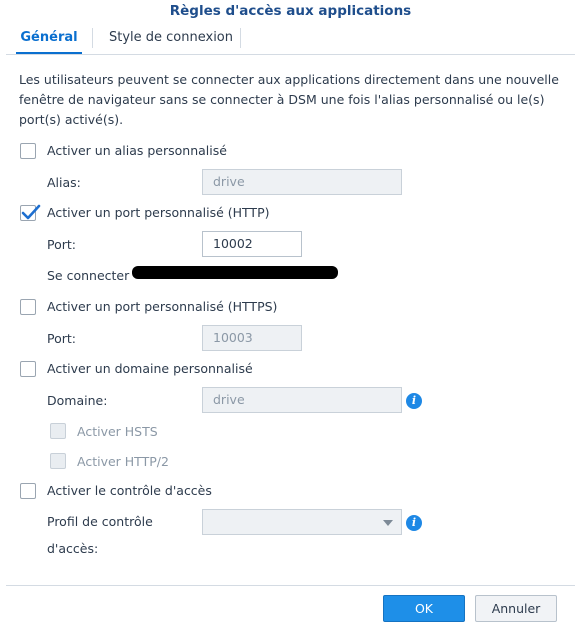 The width and height of the screenshot is (581, 630). What do you see at coordinates (252, 338) in the screenshot?
I see `https-port-input: 10003` at bounding box center [252, 338].